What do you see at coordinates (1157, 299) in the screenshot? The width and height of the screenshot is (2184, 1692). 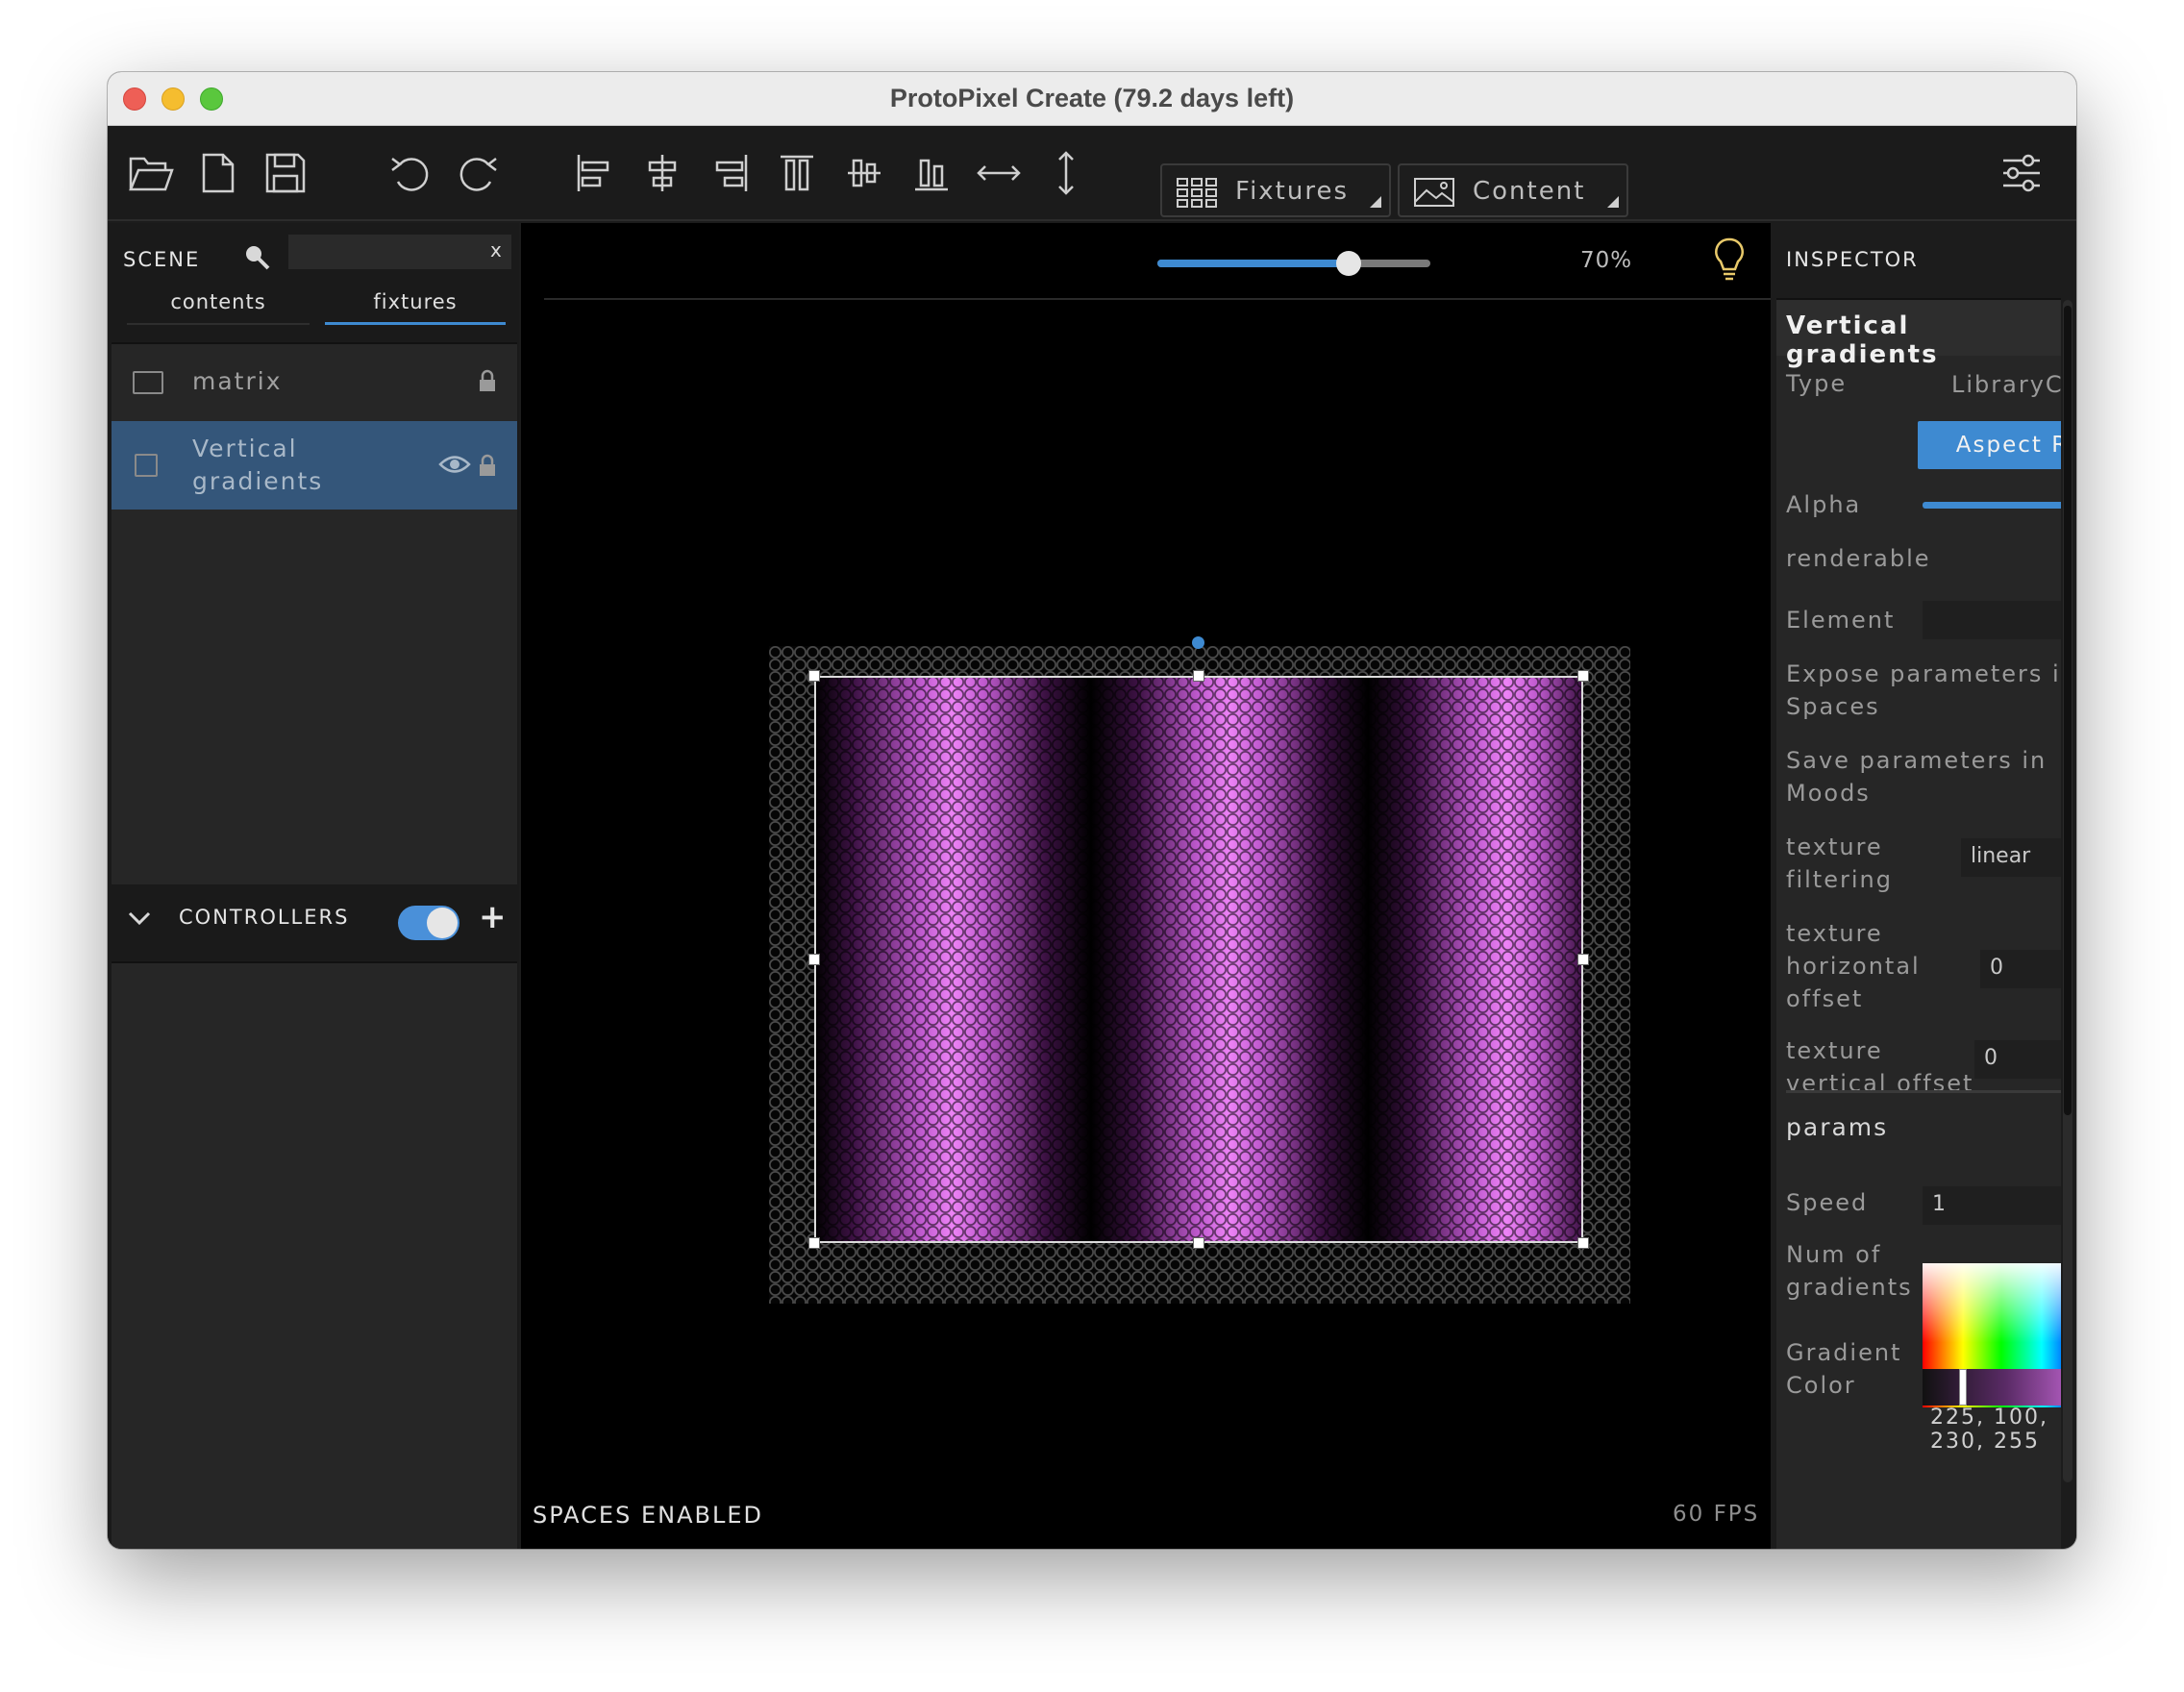 I see `canvas-divider` at bounding box center [1157, 299].